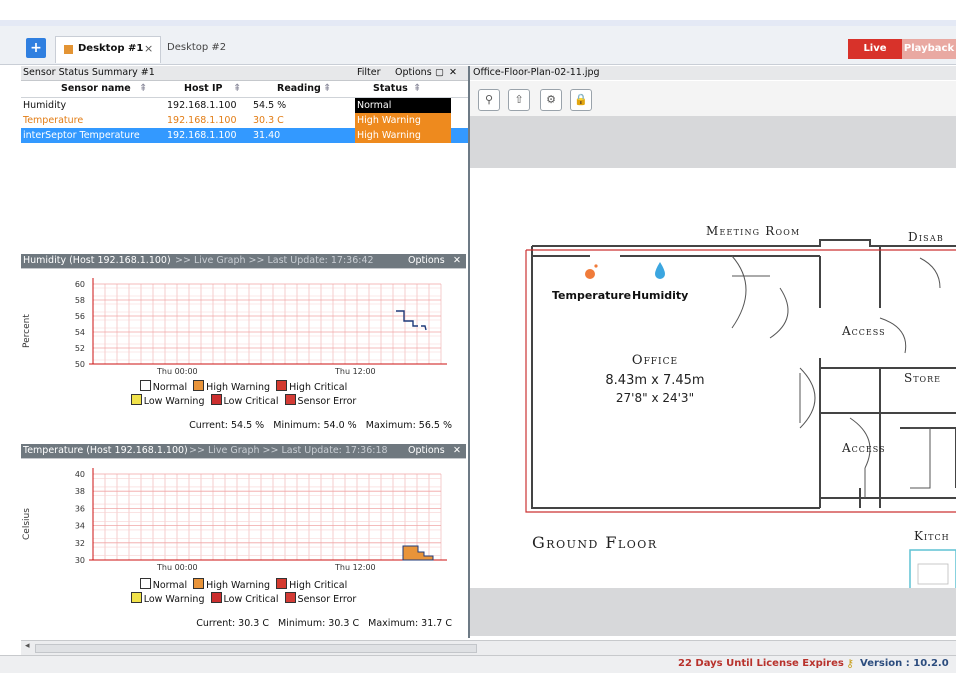  Describe the element at coordinates (299, 88) in the screenshot. I see `column-header-reading: Reading` at that location.